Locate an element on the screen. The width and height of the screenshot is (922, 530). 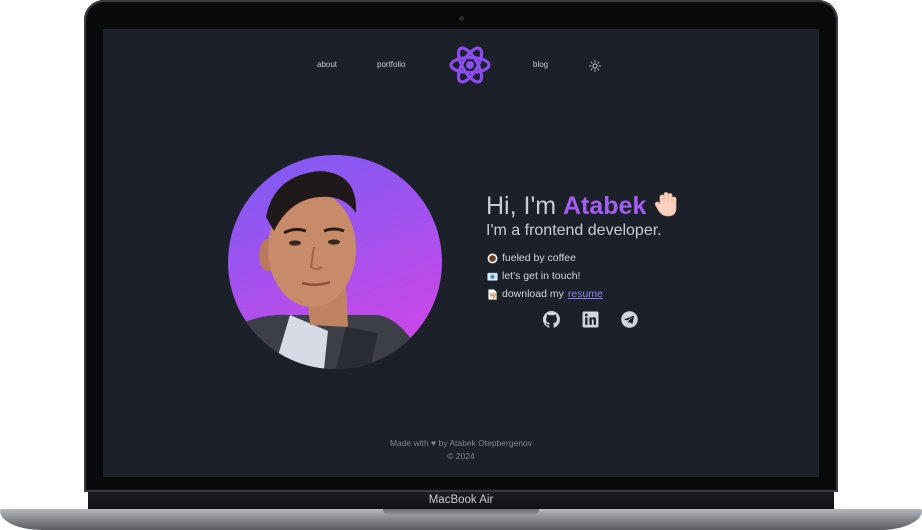
telegram-icon is located at coordinates (629, 319).